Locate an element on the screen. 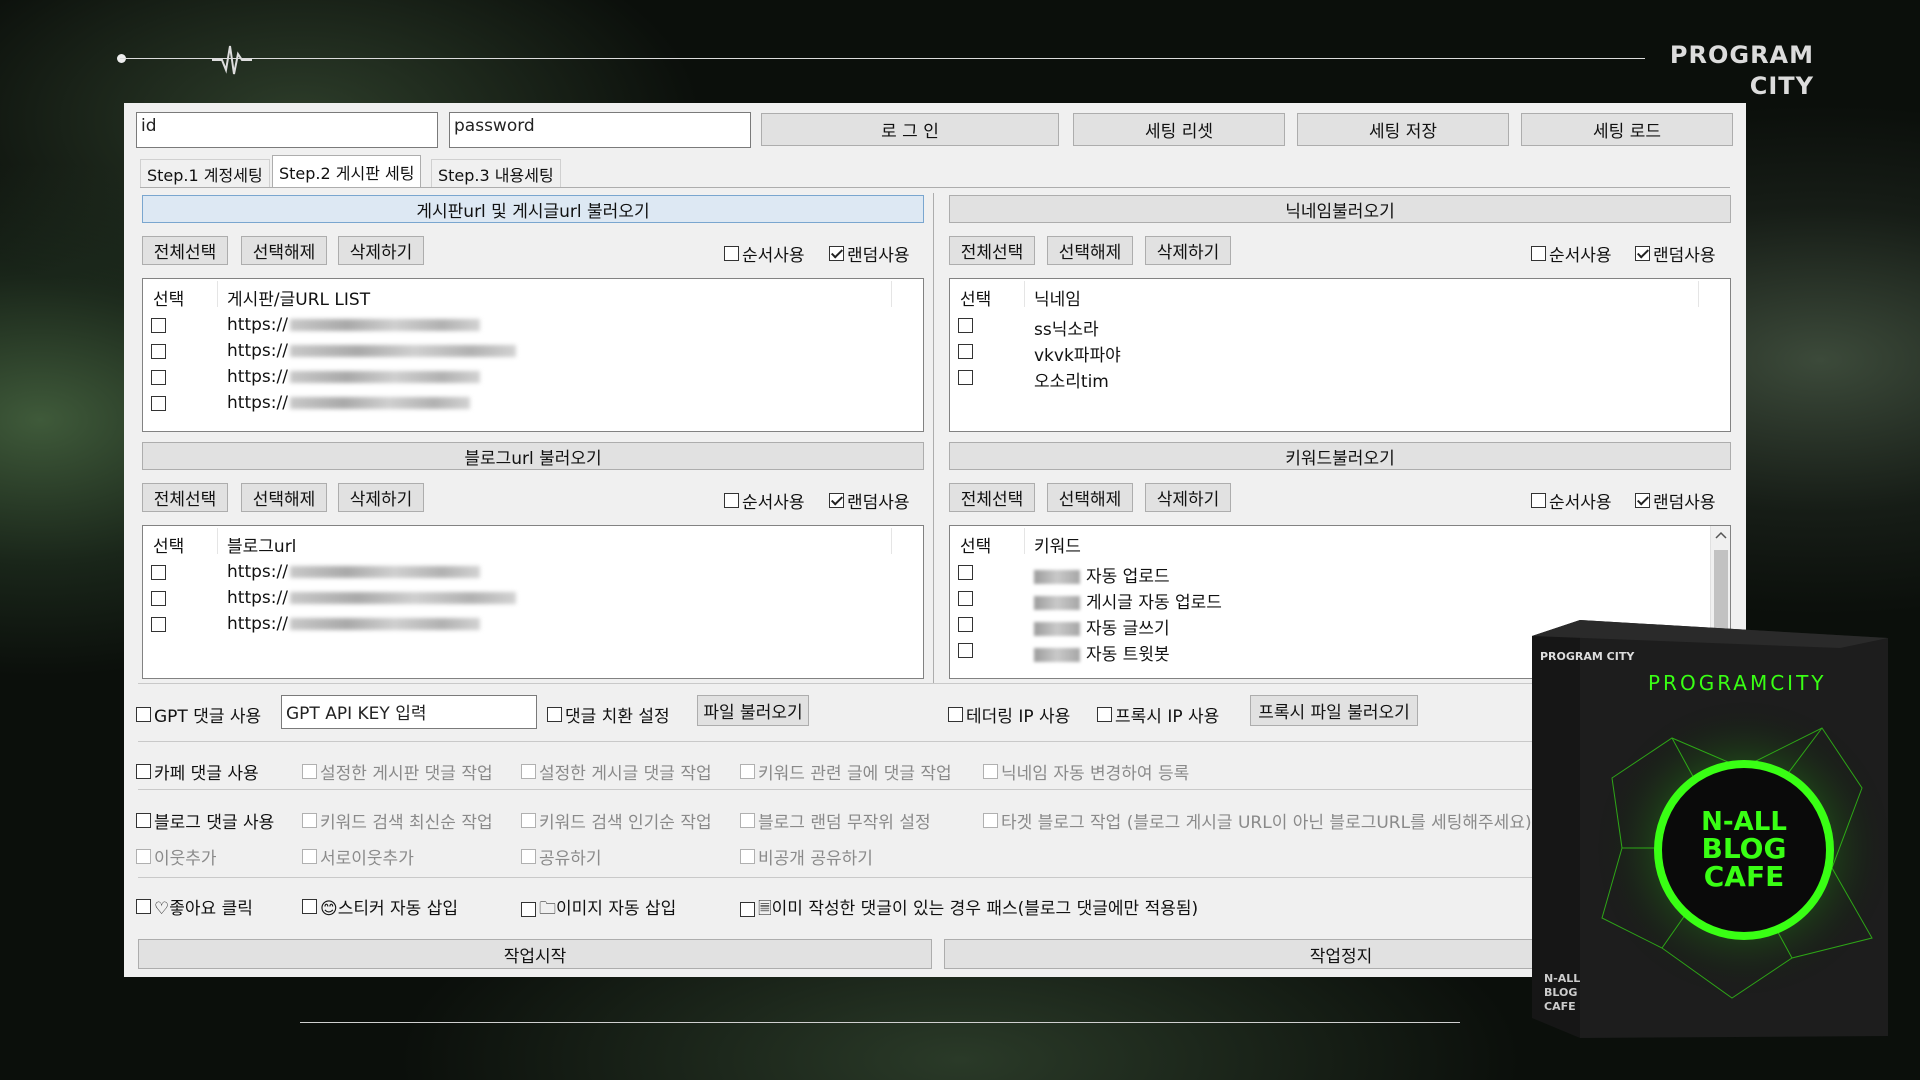 This screenshot has height=1080, width=1920. load-settings-button: 세팅 로드 is located at coordinates (1627, 129).